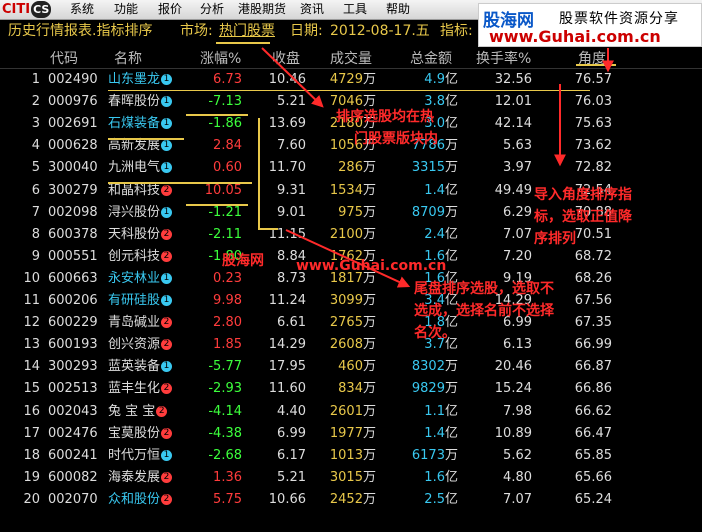 The height and width of the screenshot is (532, 702). I want to click on table-row: 19 600082 海泰发展 2 1.36 5.21 3015万 1.6亿 4.80 65.66, so click(351, 478).